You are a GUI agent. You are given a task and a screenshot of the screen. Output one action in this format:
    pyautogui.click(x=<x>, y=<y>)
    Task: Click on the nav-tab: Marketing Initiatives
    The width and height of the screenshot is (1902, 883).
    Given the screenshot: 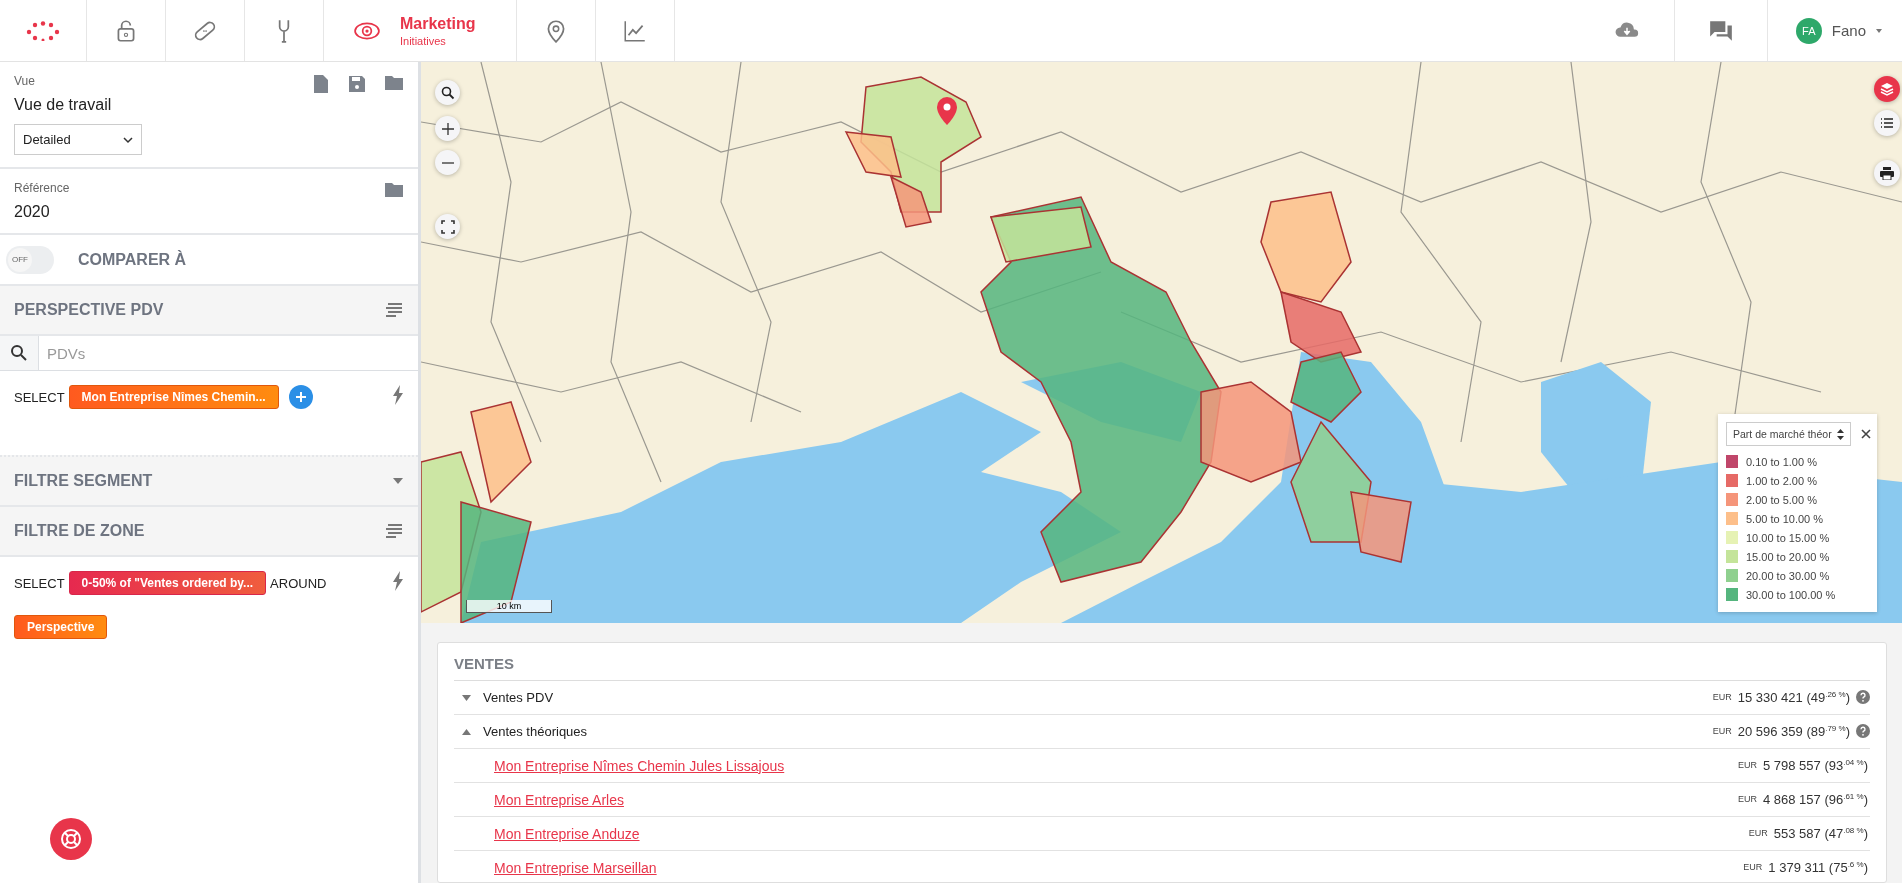 What is the action you would take?
    pyautogui.click(x=420, y=30)
    